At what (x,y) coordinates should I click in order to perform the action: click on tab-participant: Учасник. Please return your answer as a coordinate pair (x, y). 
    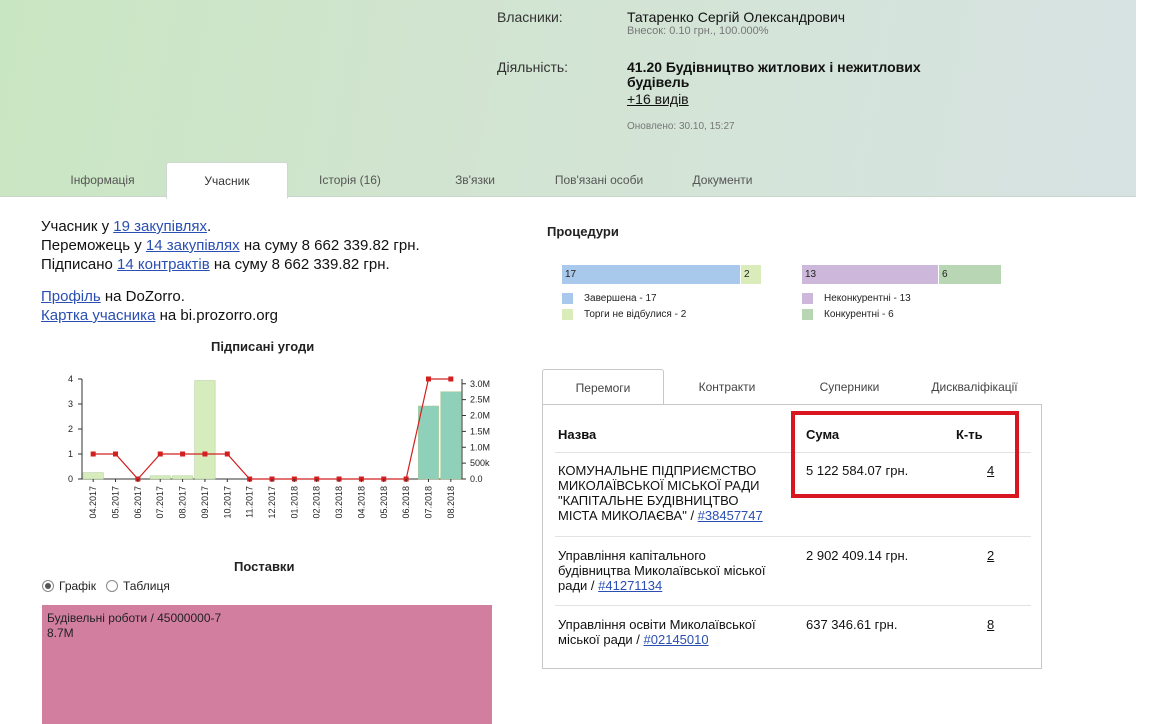
    Looking at the image, I should click on (227, 180).